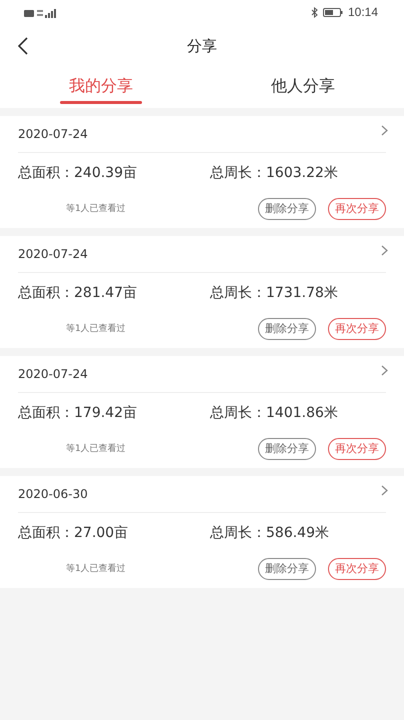 This screenshot has width=404, height=720. What do you see at coordinates (274, 413) in the screenshot?
I see `perimeter-text: 总周长：1401.86米` at bounding box center [274, 413].